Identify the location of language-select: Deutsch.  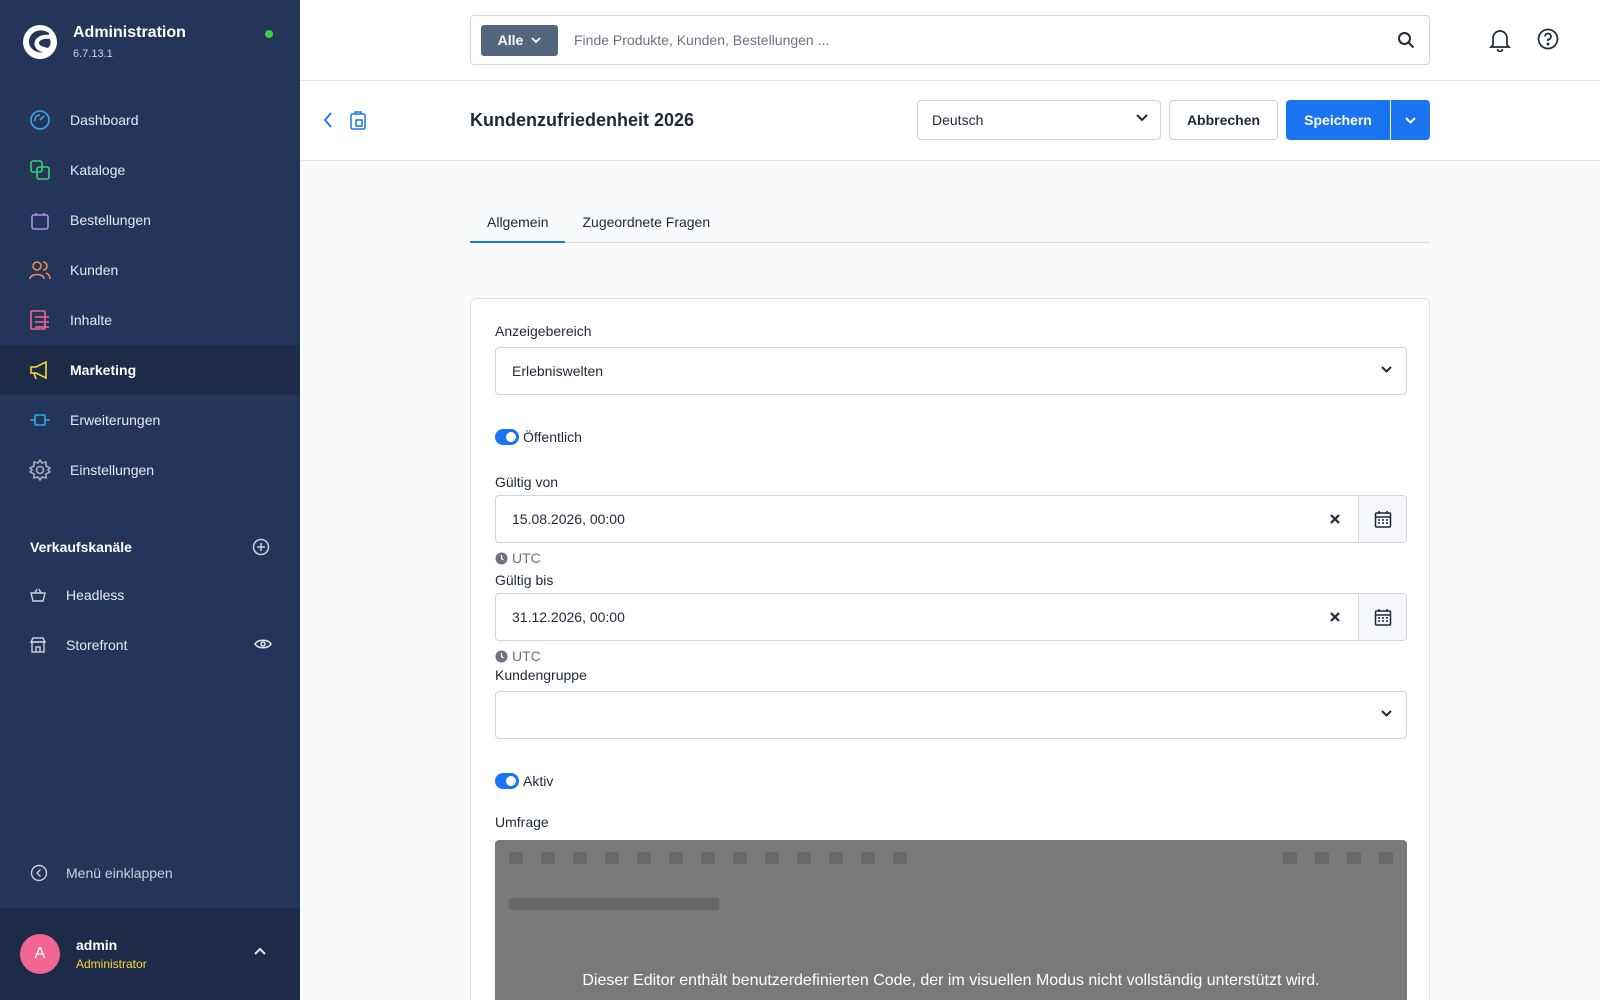
(1039, 120).